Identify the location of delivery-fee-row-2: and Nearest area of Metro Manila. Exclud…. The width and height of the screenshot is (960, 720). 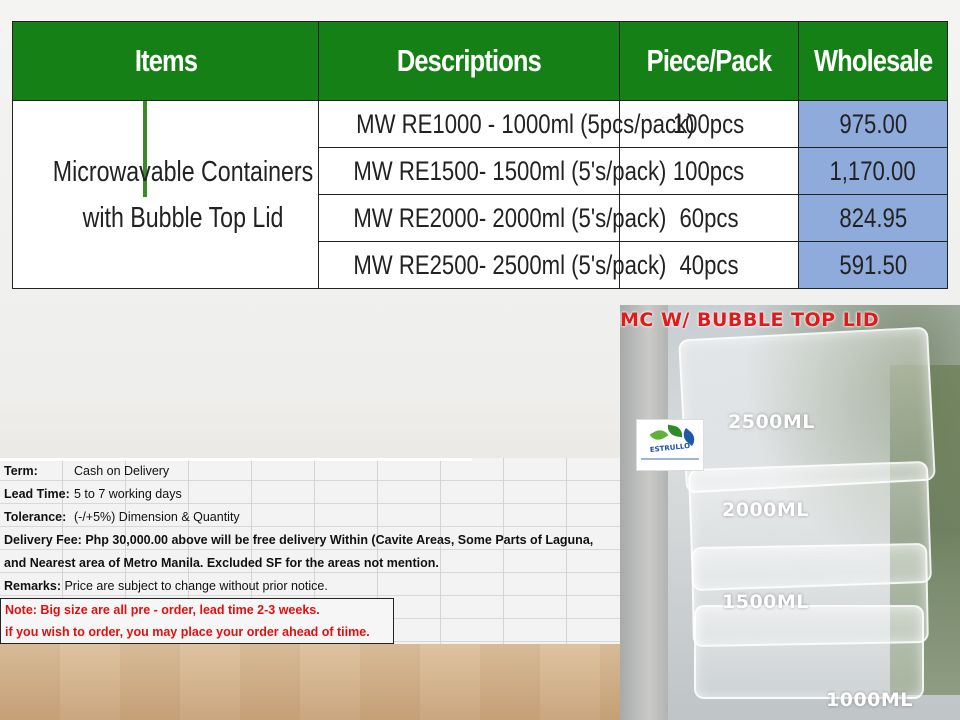
(221, 563).